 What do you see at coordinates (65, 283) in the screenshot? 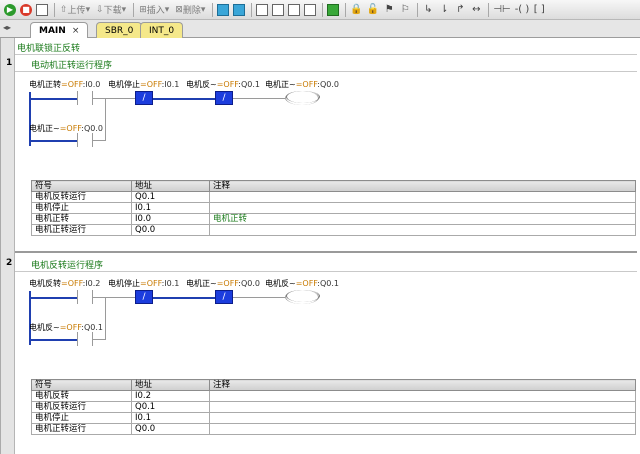
I see `contact-label: 电机反转=OFF:I0.2` at bounding box center [65, 283].